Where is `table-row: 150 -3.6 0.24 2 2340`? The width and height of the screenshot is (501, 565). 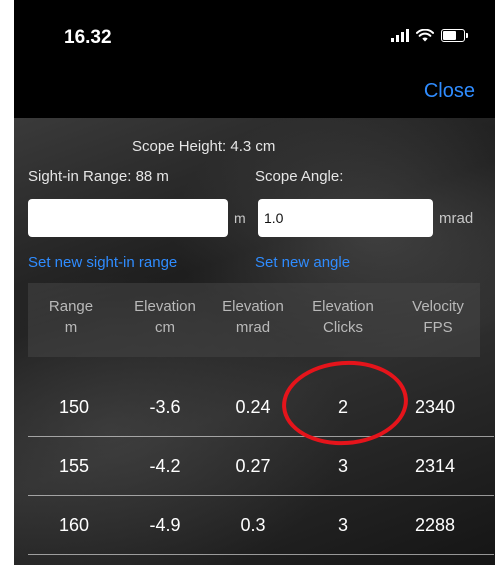
table-row: 150 -3.6 0.24 2 2340 is located at coordinates (261, 407).